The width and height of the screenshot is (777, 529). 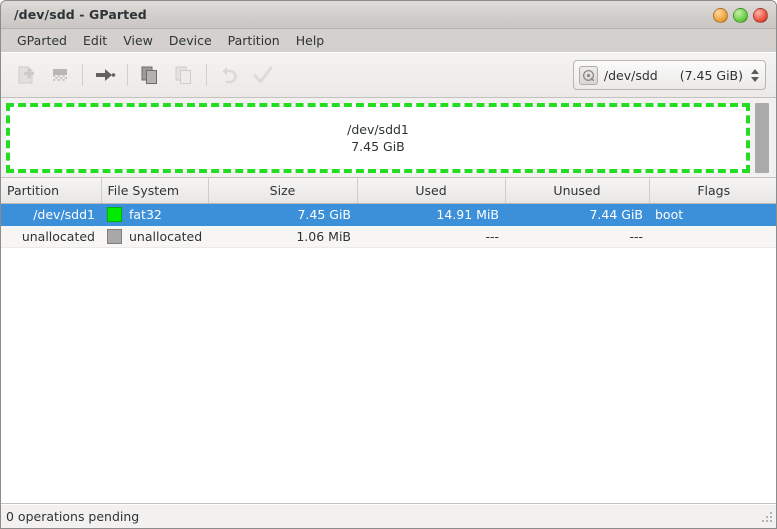 What do you see at coordinates (755, 75) in the screenshot?
I see `device-spinner` at bounding box center [755, 75].